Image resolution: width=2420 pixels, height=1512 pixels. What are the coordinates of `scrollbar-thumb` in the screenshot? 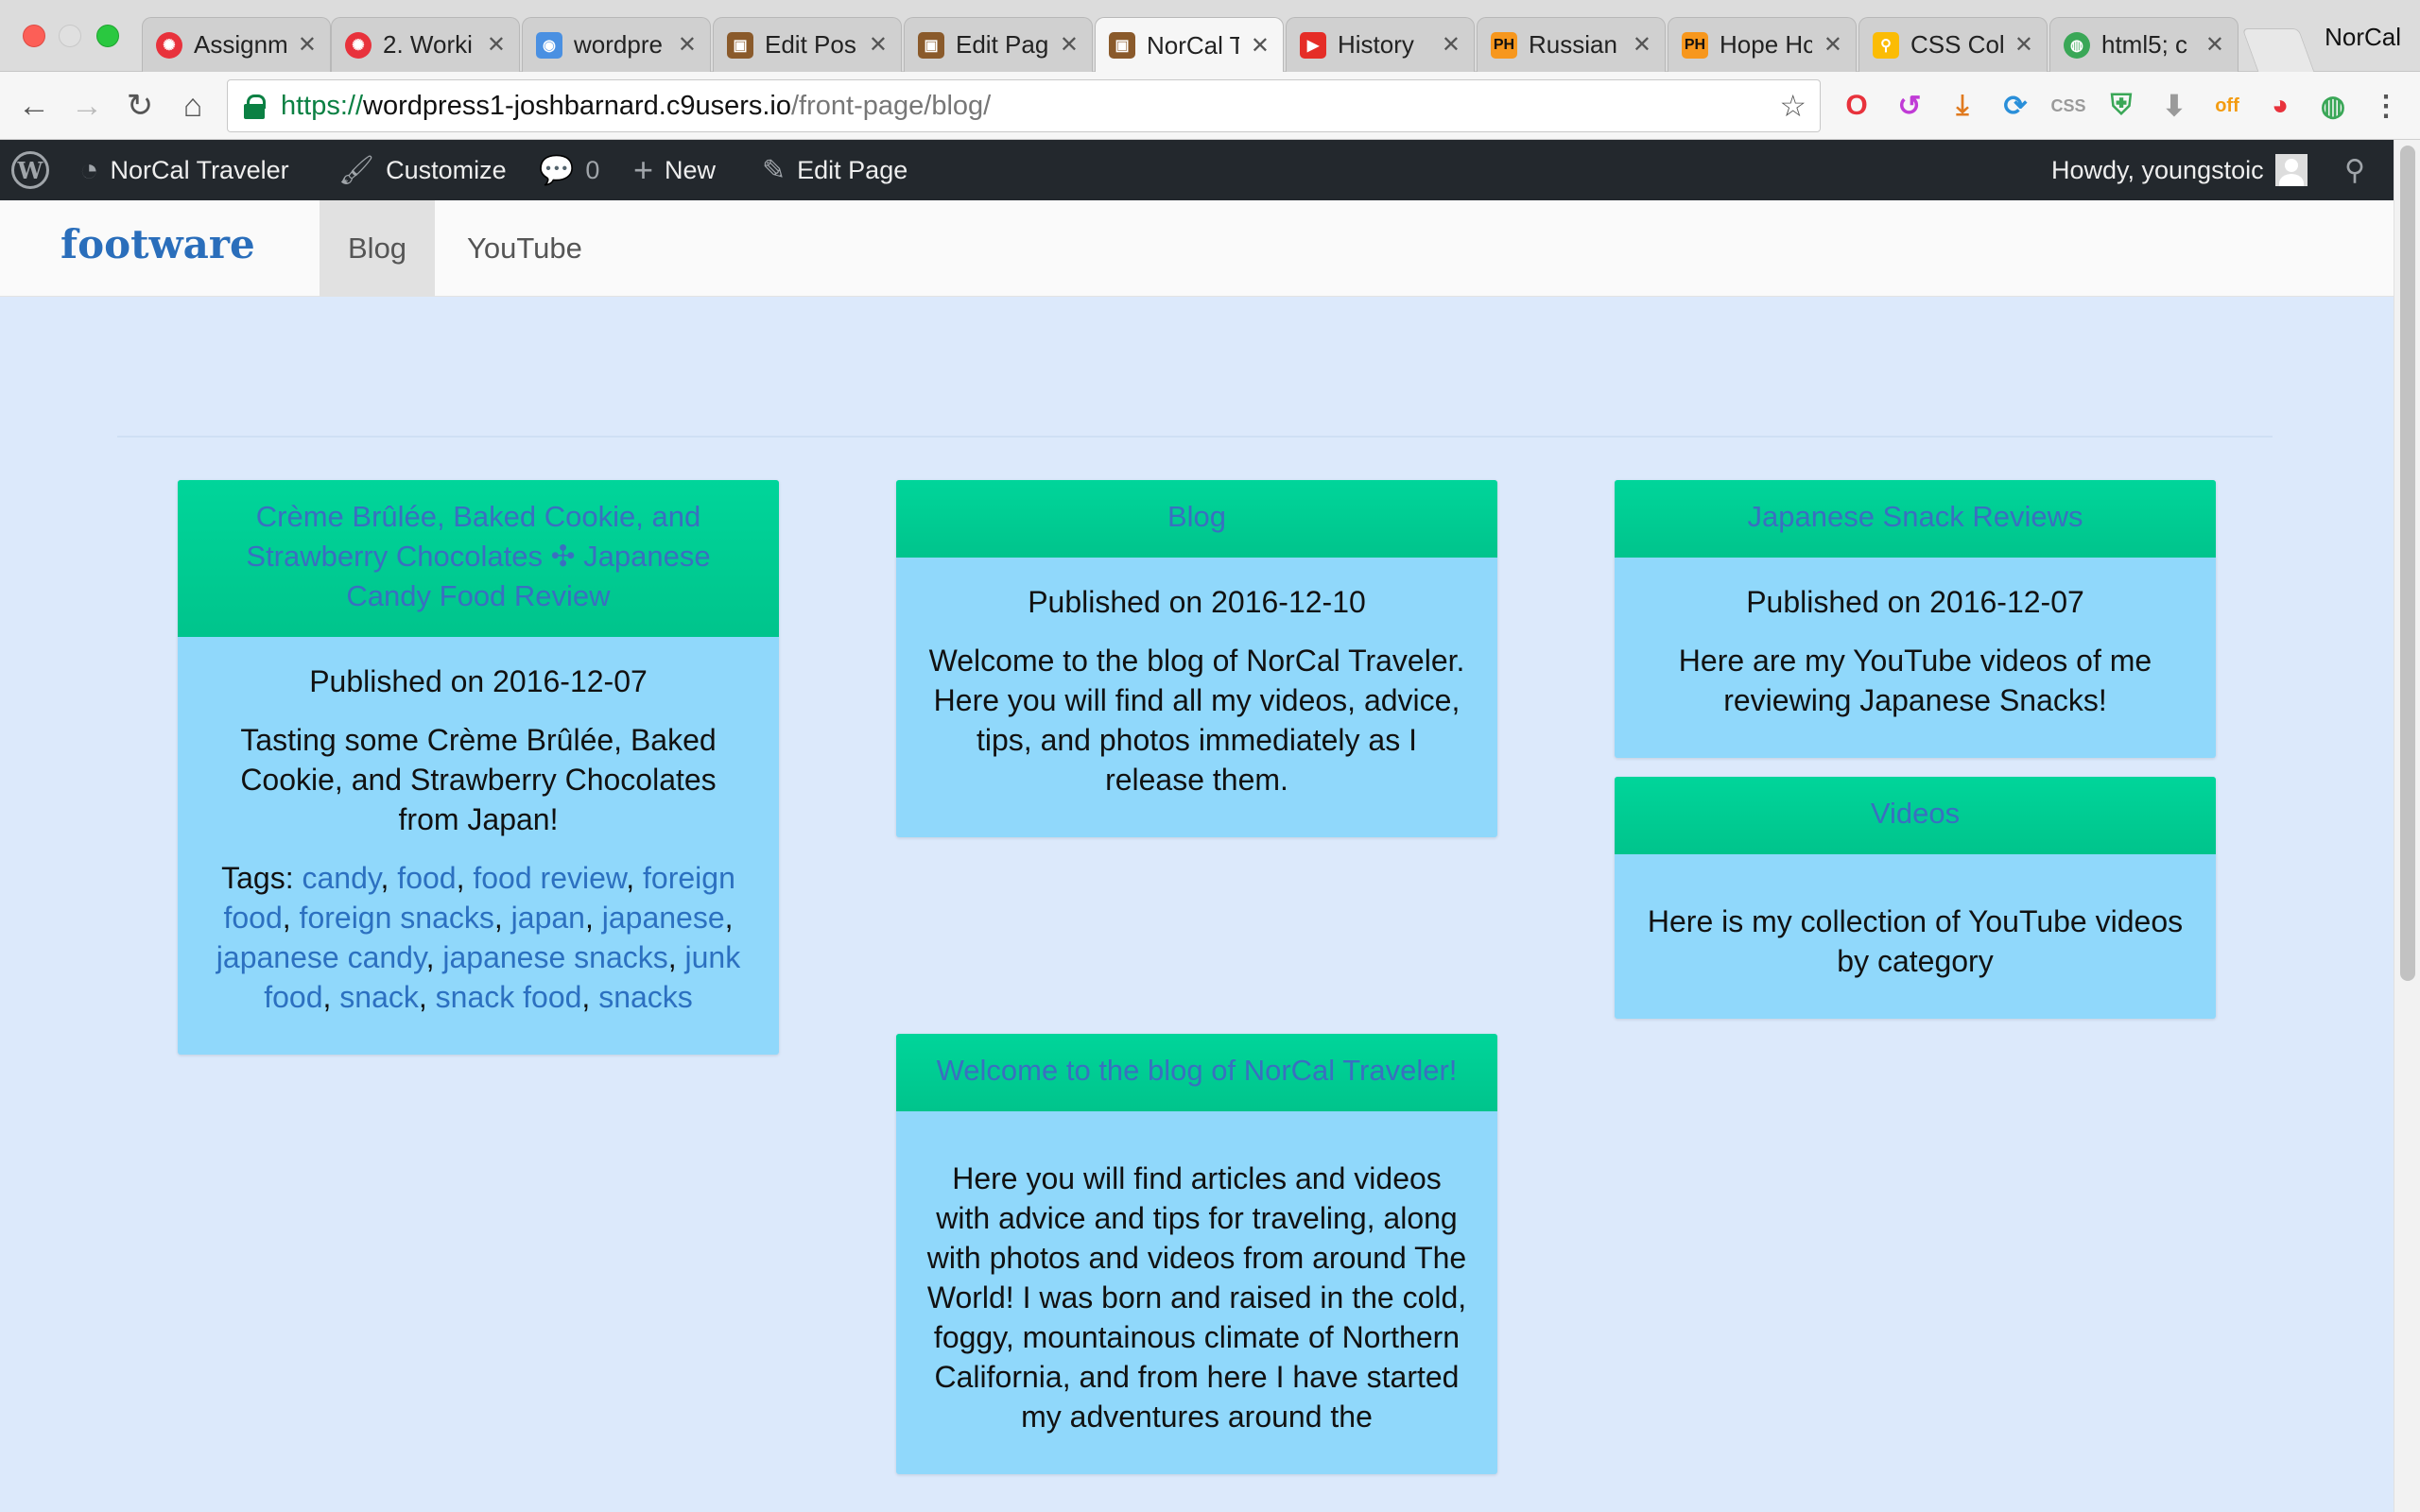 It's located at (2408, 563).